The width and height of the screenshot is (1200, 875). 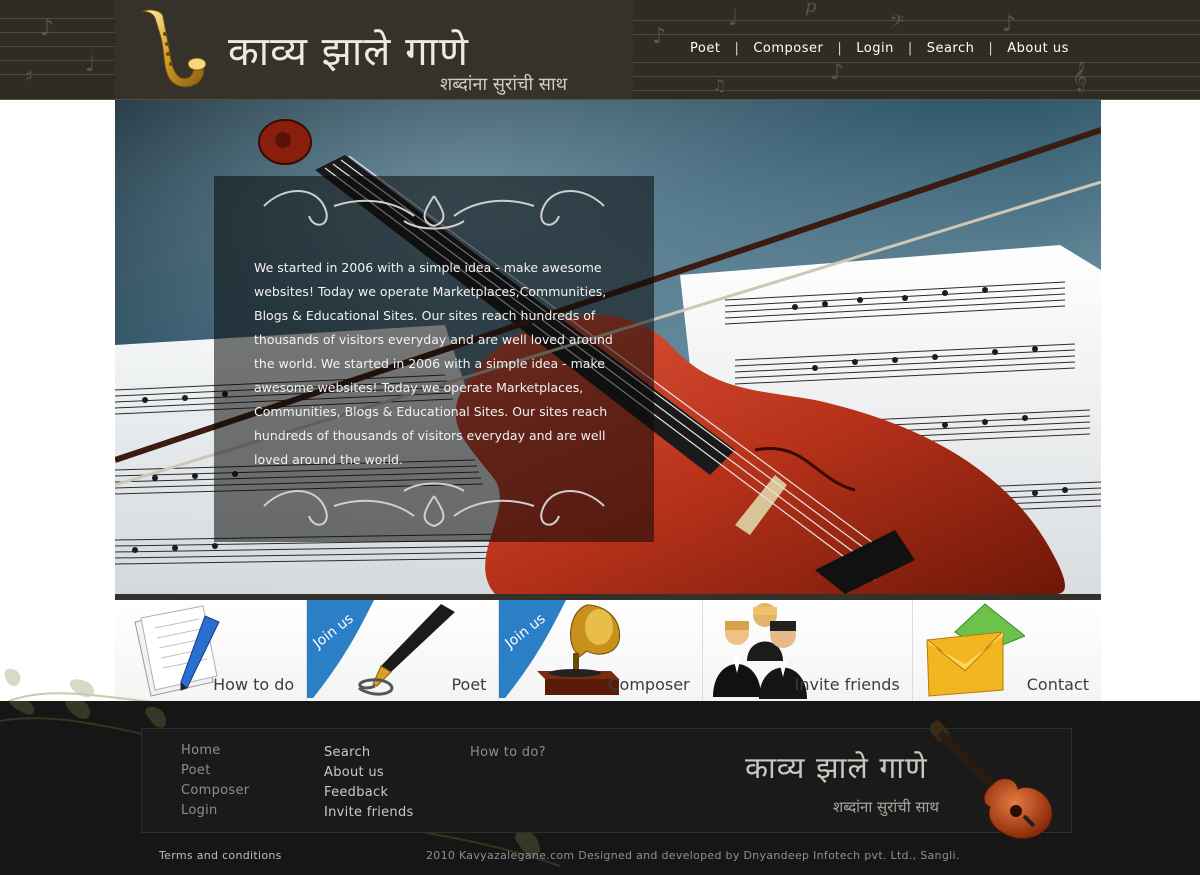 I want to click on feature-composer: Join us Composer, so click(x=601, y=650).